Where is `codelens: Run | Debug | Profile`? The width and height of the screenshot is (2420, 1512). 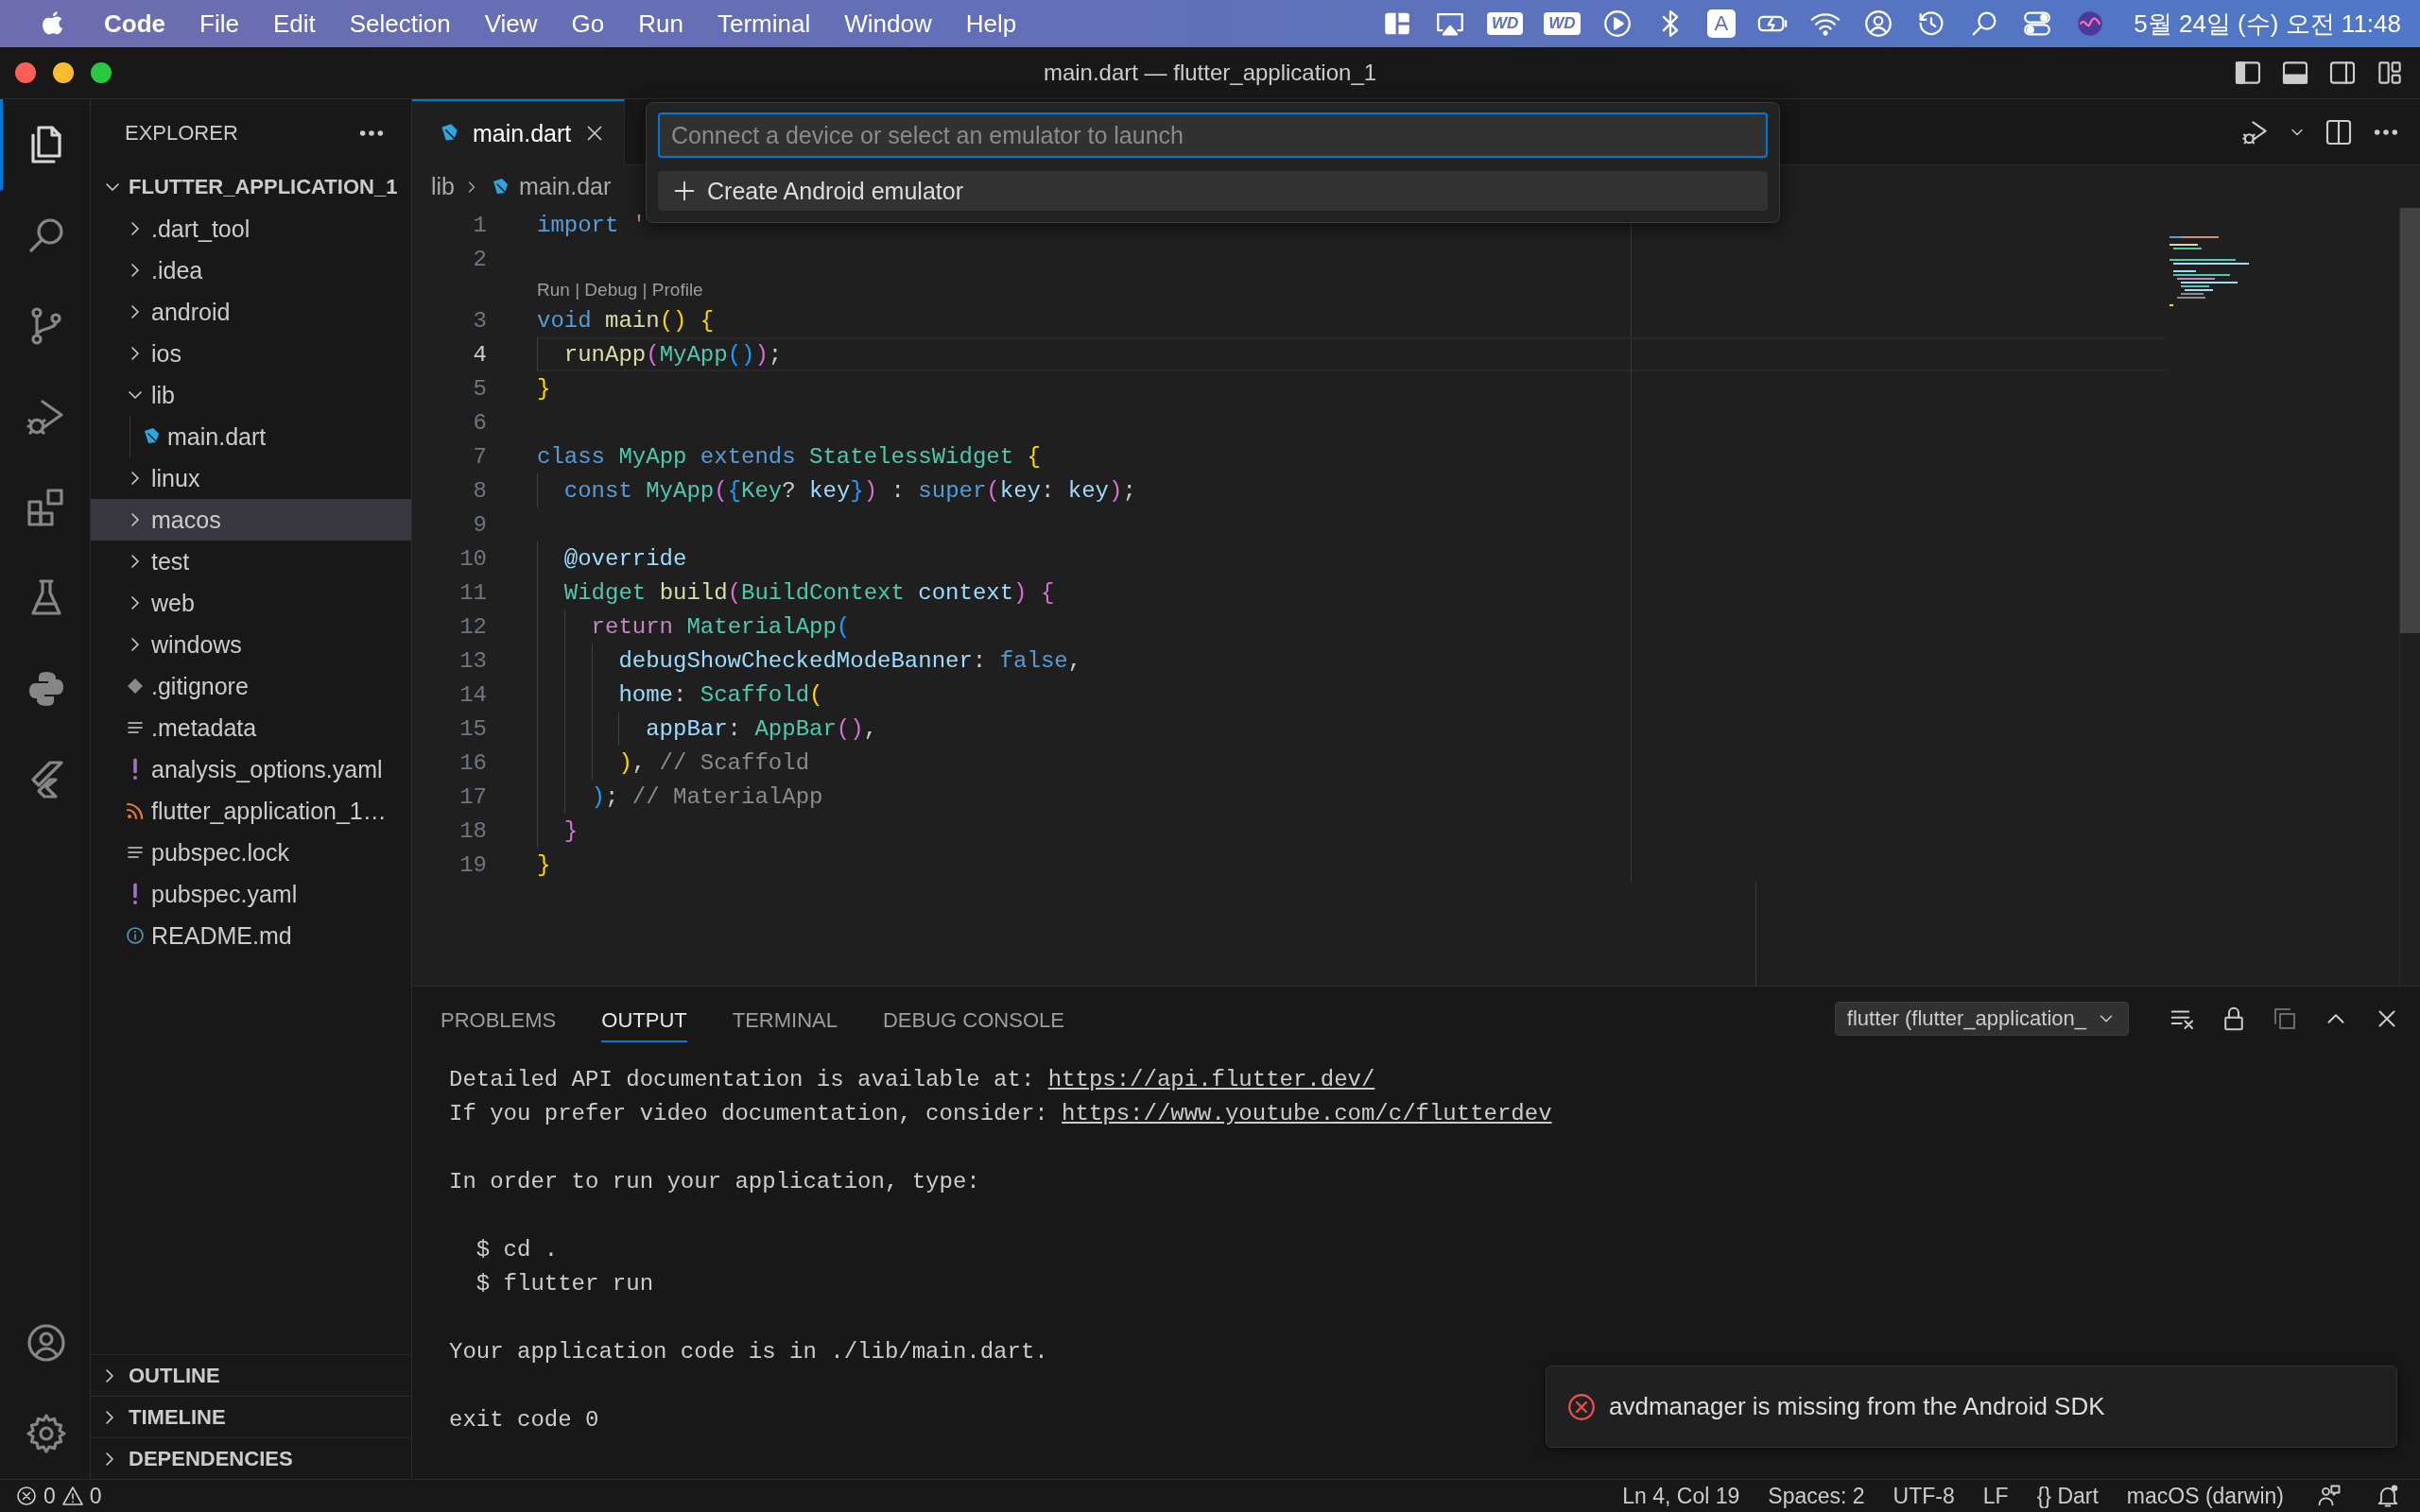 codelens: Run | Debug | Profile is located at coordinates (620, 290).